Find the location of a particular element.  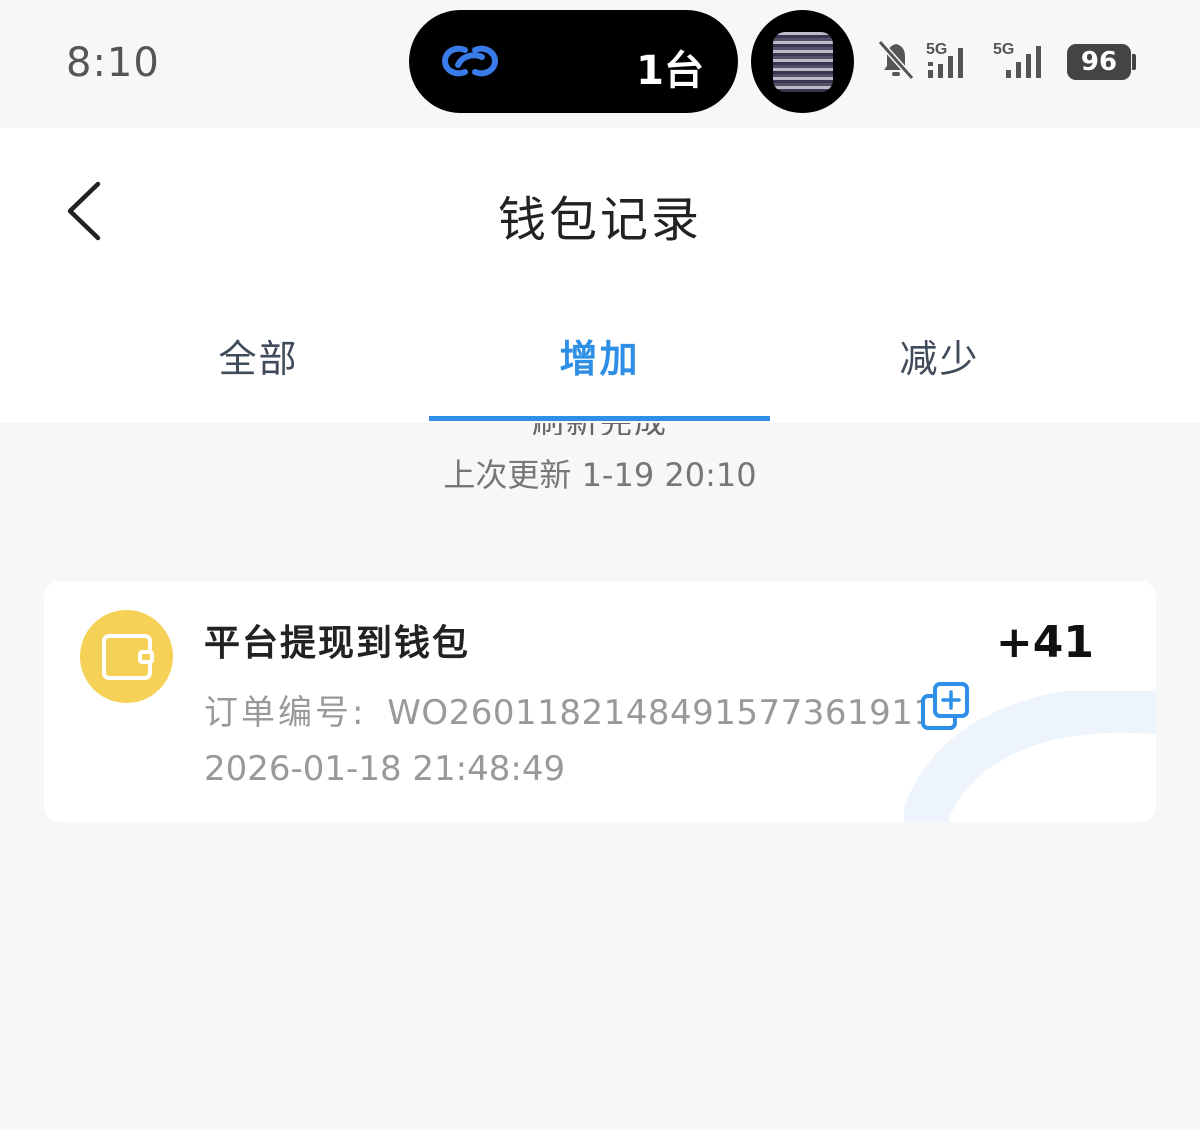

status-bar: 8:10 1台 5G 5G 96 is located at coordinates (600, 64).